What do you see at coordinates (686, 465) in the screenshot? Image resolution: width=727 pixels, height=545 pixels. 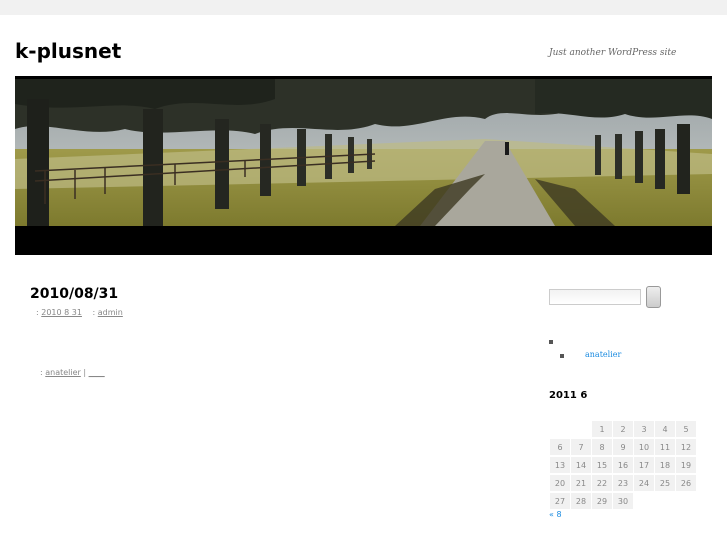 I see `calendar-day: 19` at bounding box center [686, 465].